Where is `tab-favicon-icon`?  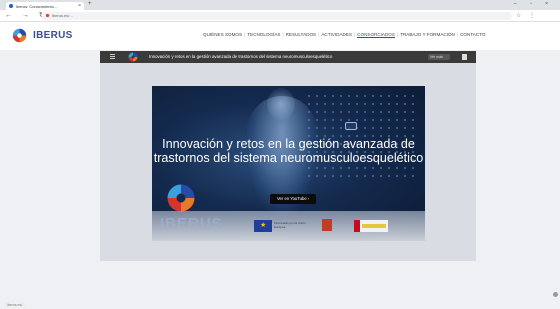
tab-favicon-icon is located at coordinates (11, 6).